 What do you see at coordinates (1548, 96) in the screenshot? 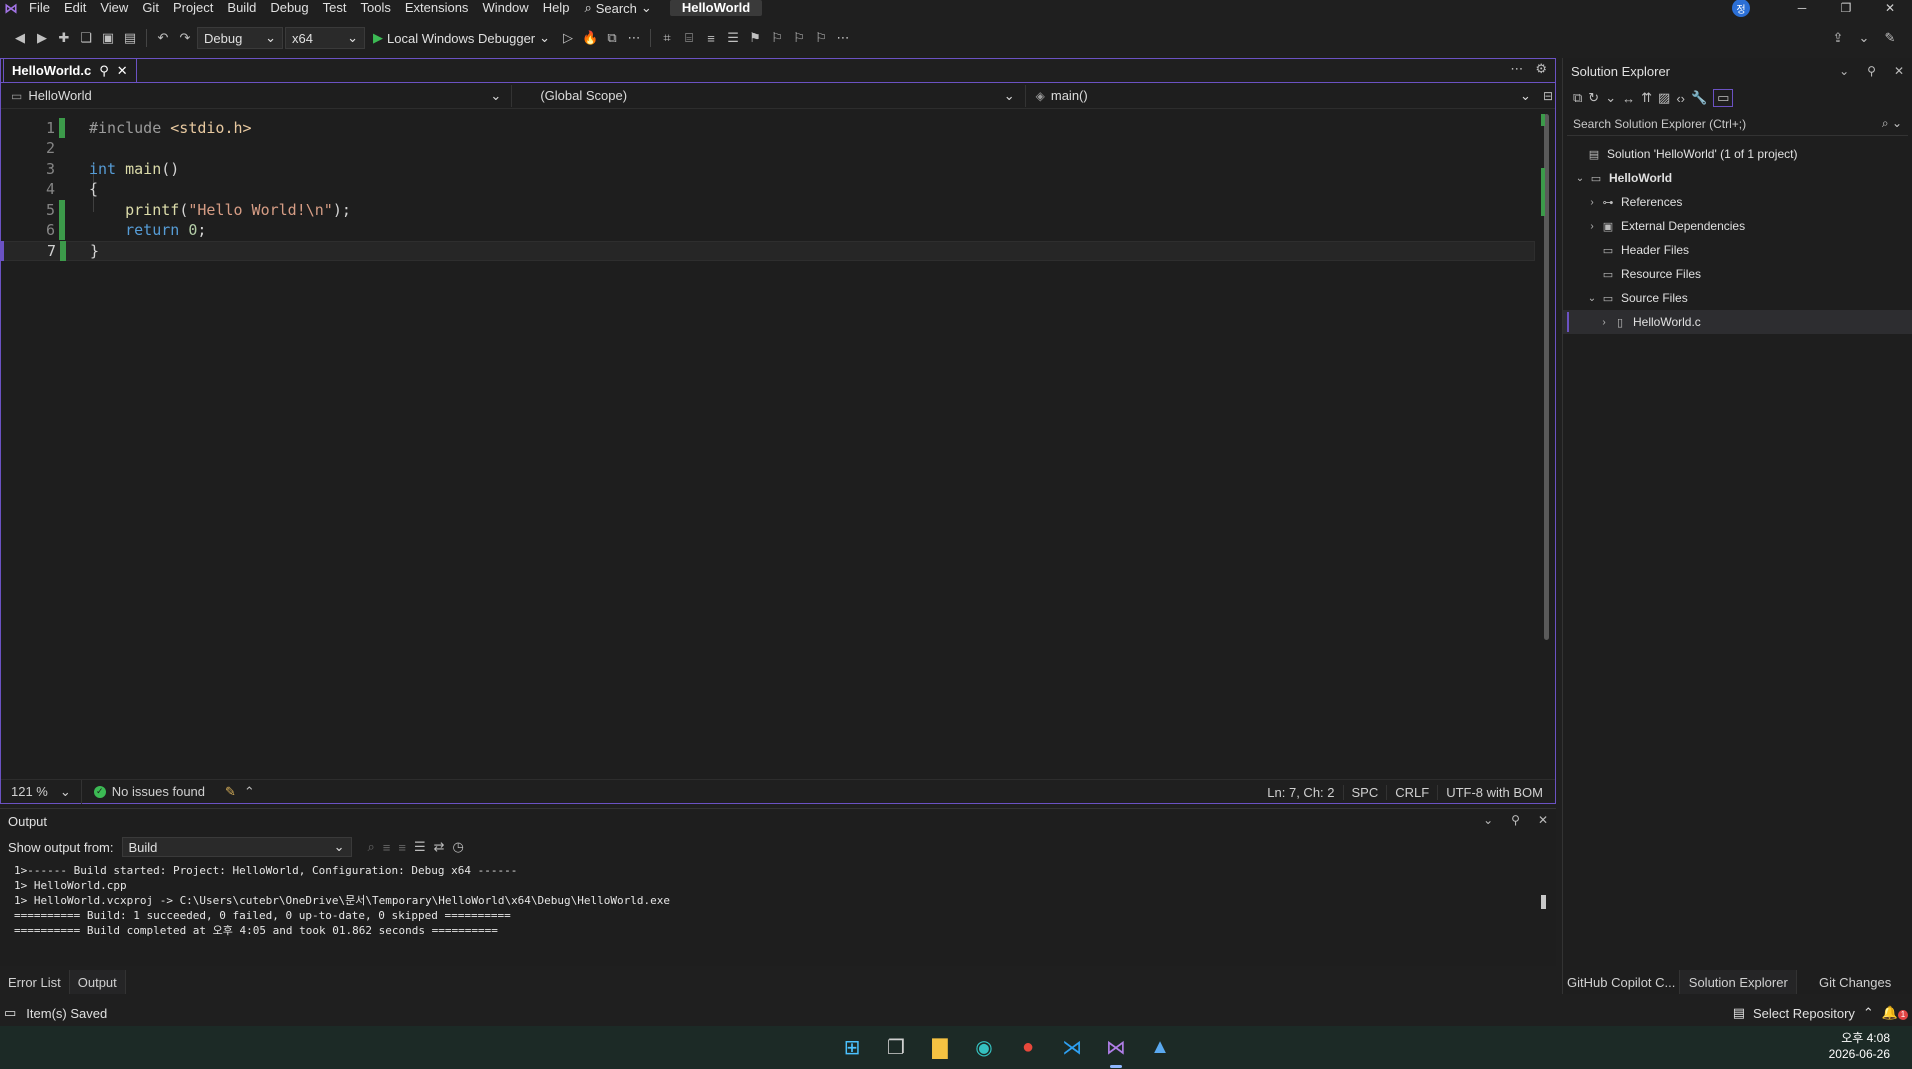
I see `split-editor-icon: ⊟` at bounding box center [1548, 96].